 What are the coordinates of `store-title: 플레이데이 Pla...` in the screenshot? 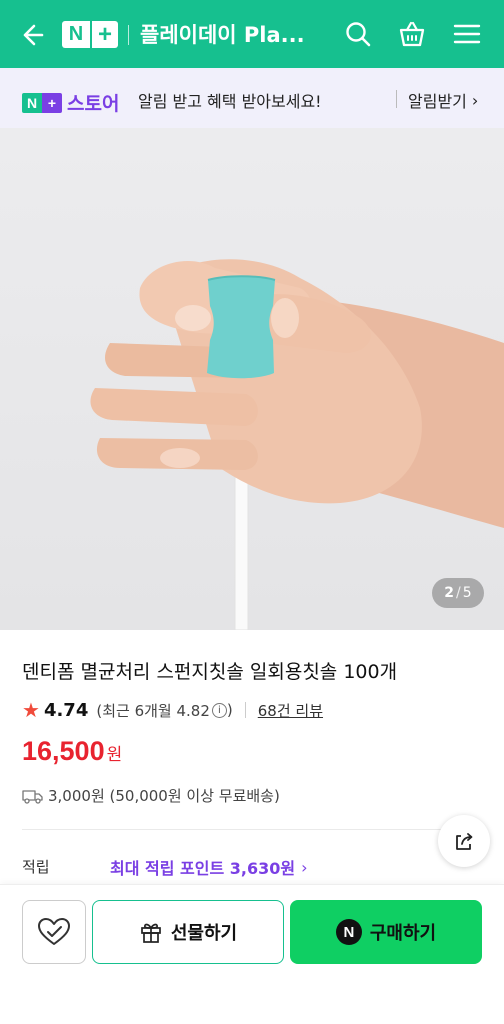 It's located at (222, 34).